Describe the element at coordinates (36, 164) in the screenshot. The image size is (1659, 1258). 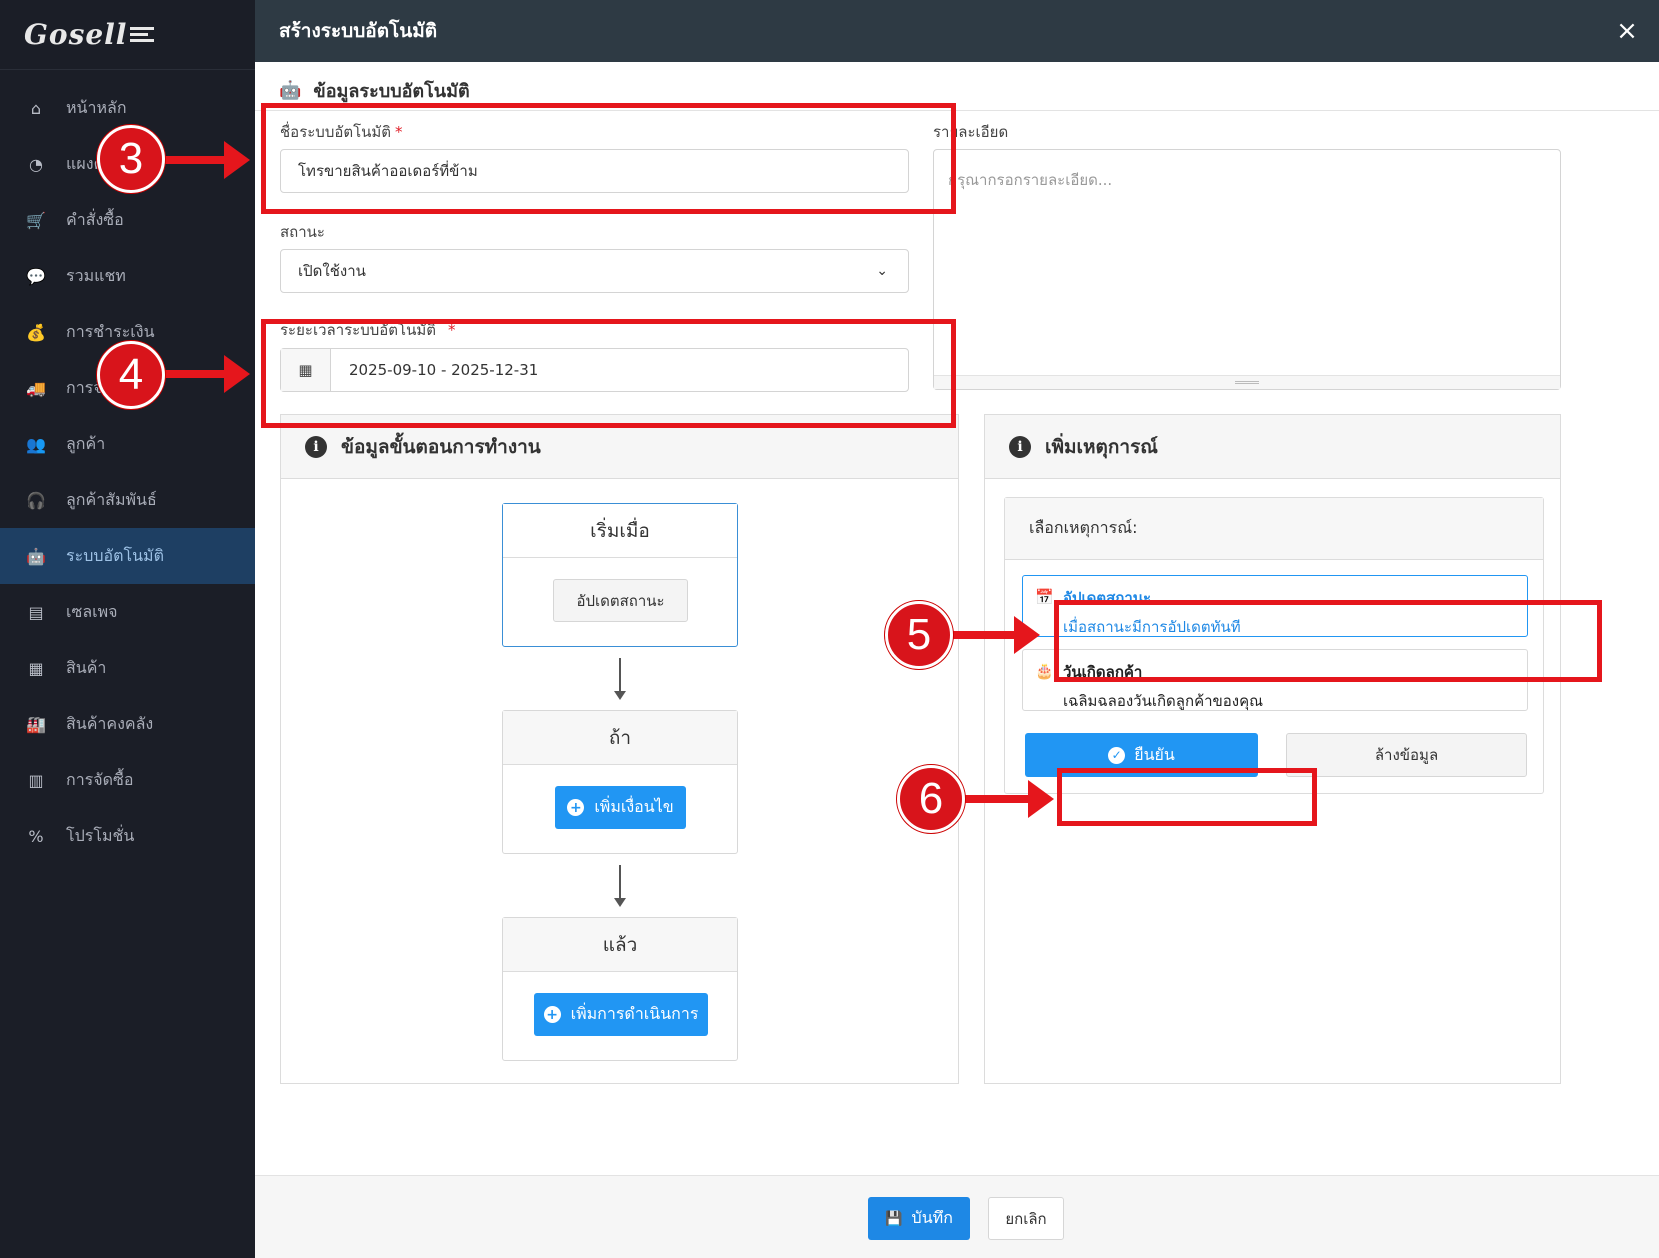
I see `dashboard-icon: ◔` at that location.